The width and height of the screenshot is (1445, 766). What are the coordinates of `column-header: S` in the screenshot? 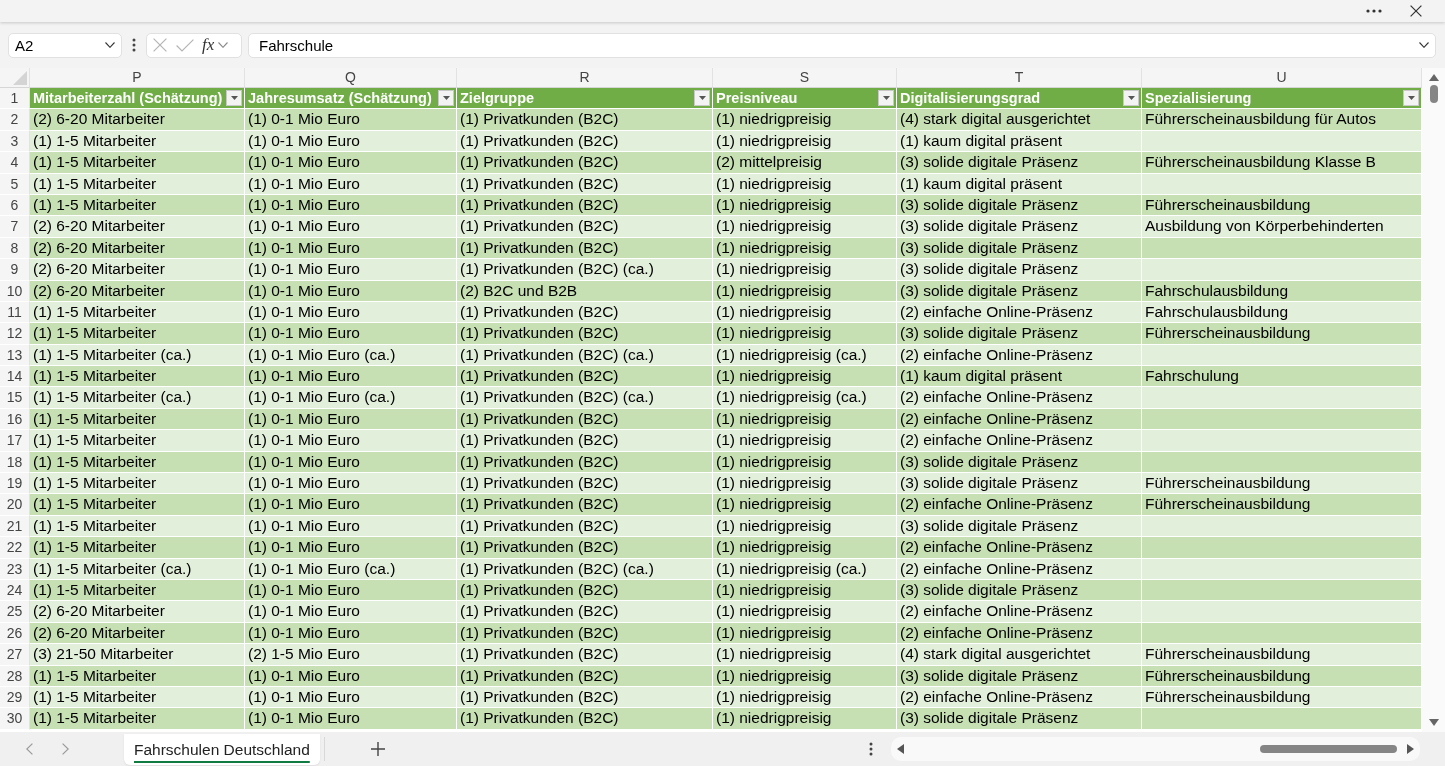 It's located at (805, 78).